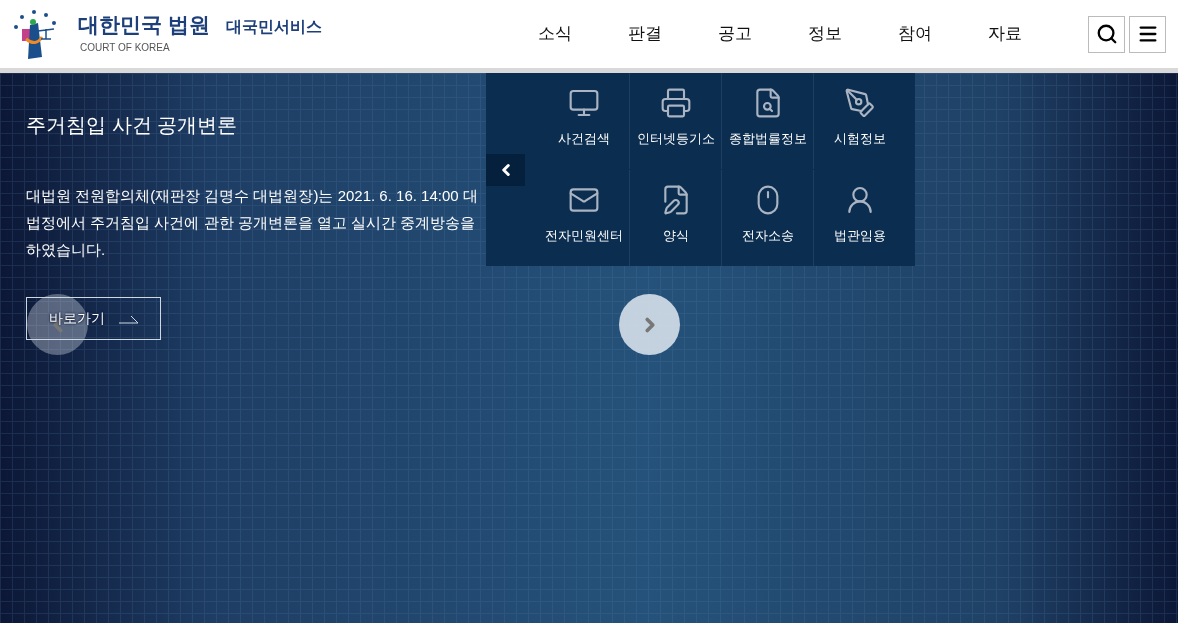 This screenshot has width=1178, height=623. I want to click on service-name: 대국민서비스, so click(273, 27).